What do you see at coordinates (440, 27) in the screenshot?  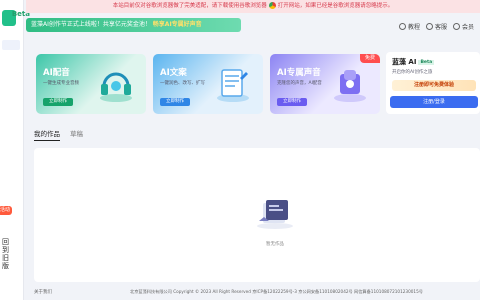 I see `support-label: 客服` at bounding box center [440, 27].